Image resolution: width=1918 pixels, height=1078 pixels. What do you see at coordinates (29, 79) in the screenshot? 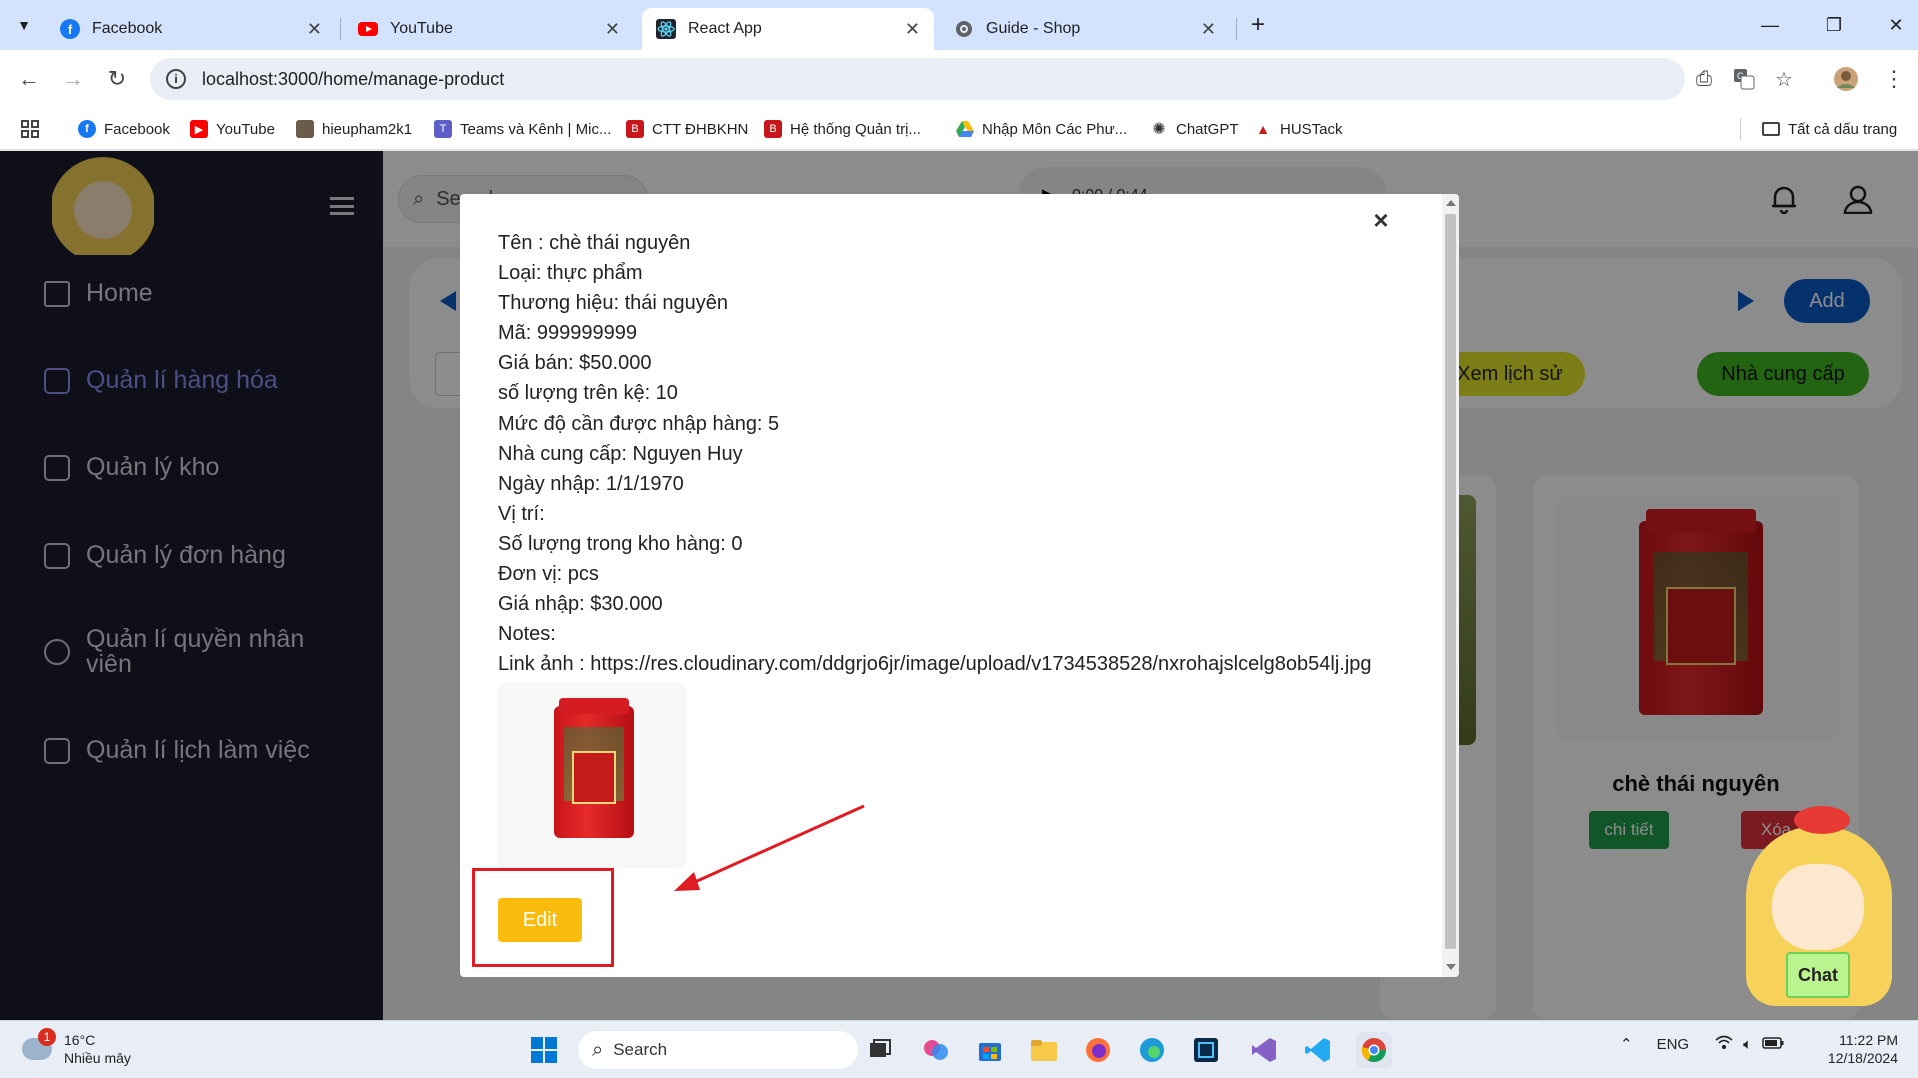
I see `back-button: ←` at bounding box center [29, 79].